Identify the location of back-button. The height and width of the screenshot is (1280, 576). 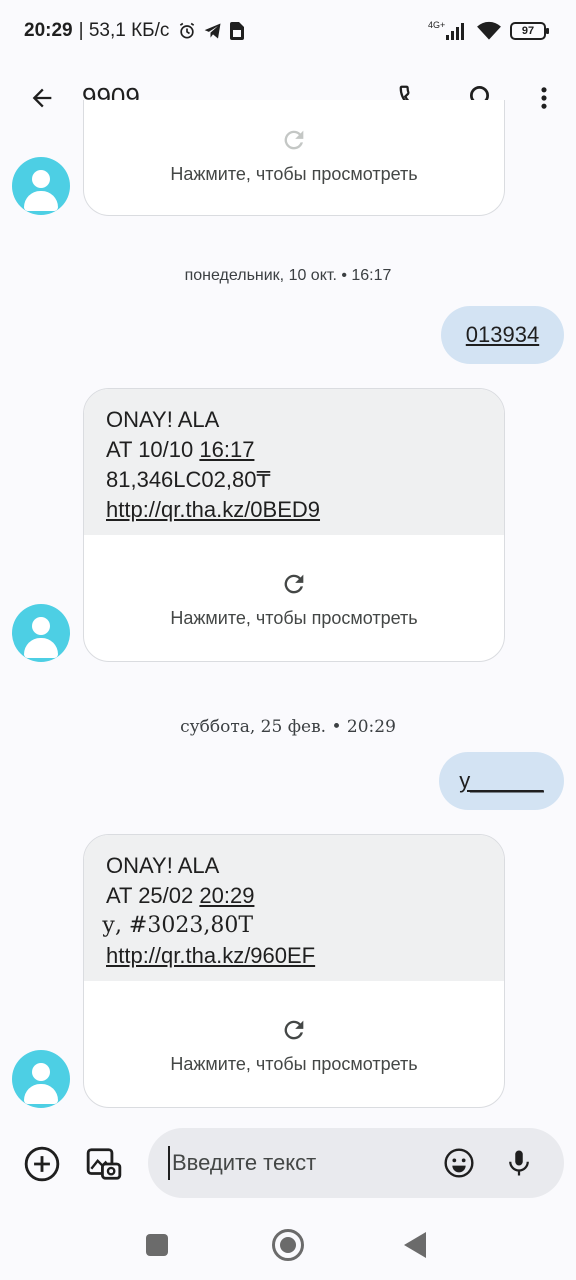
(42, 98).